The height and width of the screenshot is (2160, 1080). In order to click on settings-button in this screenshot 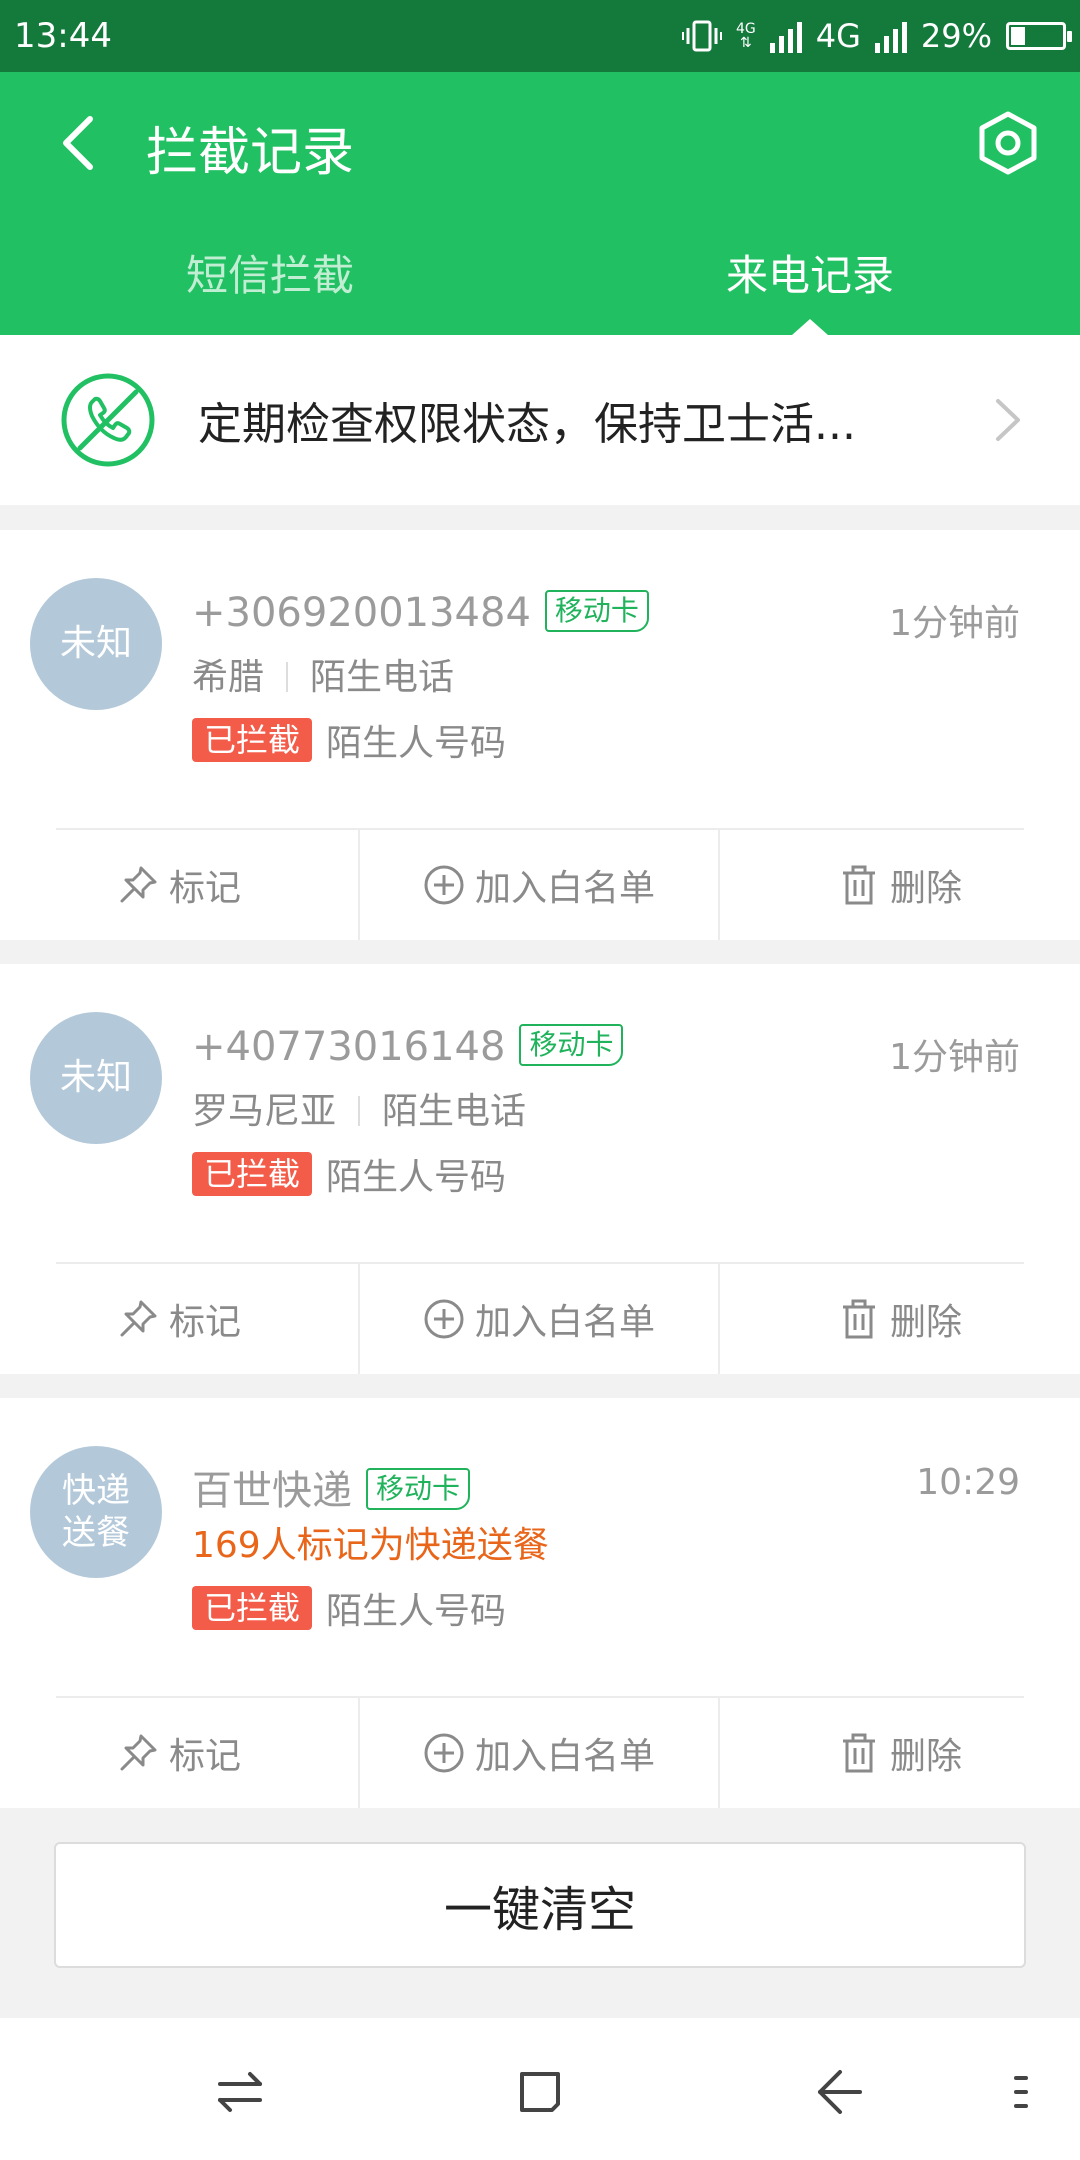, I will do `click(1008, 143)`.